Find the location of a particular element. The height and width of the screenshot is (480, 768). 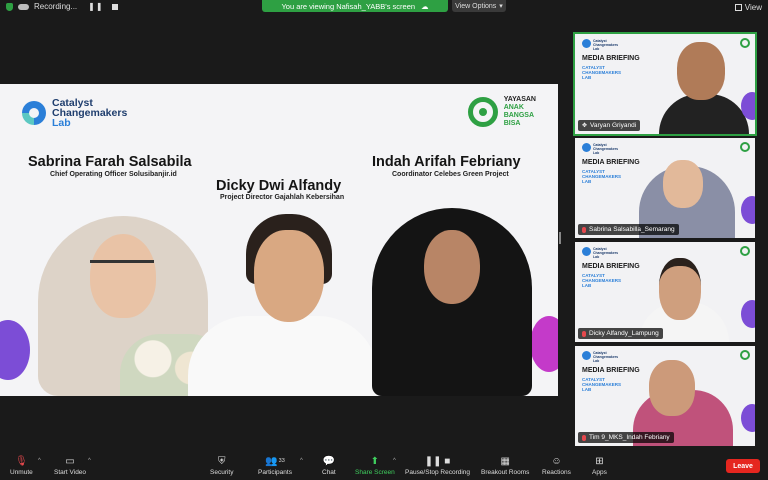

reactions-button: ☺ Reactions is located at coordinates (556, 466).